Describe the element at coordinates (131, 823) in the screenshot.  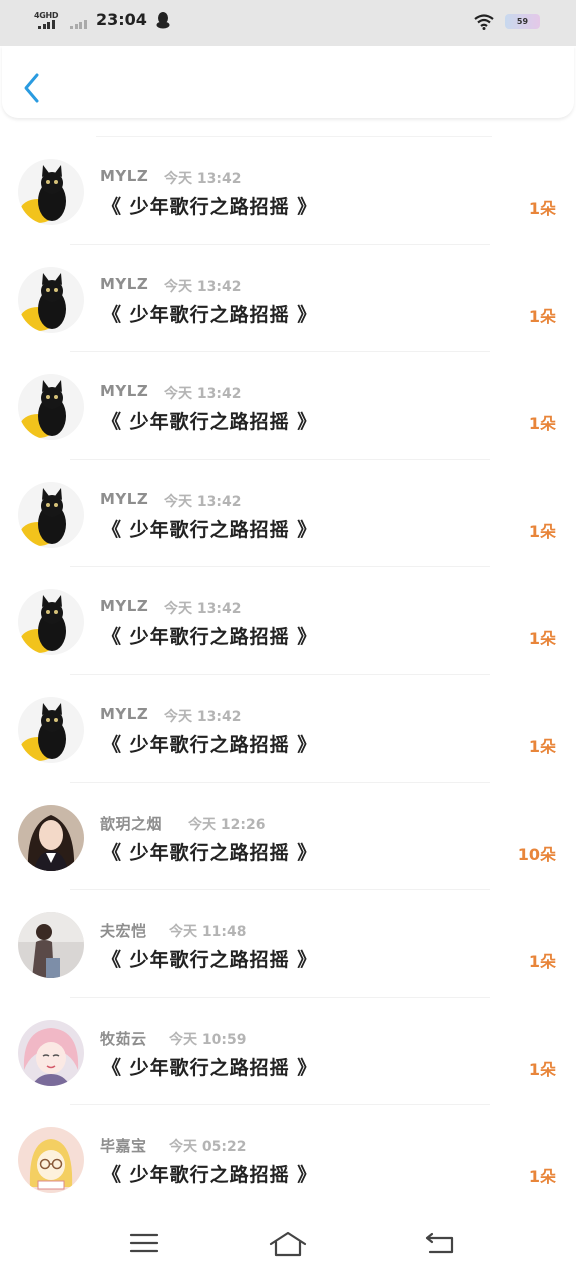
I see `sender-name: 歆玥之烟` at that location.